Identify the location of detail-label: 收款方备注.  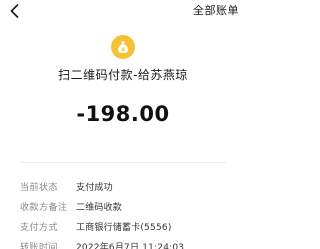
(44, 207).